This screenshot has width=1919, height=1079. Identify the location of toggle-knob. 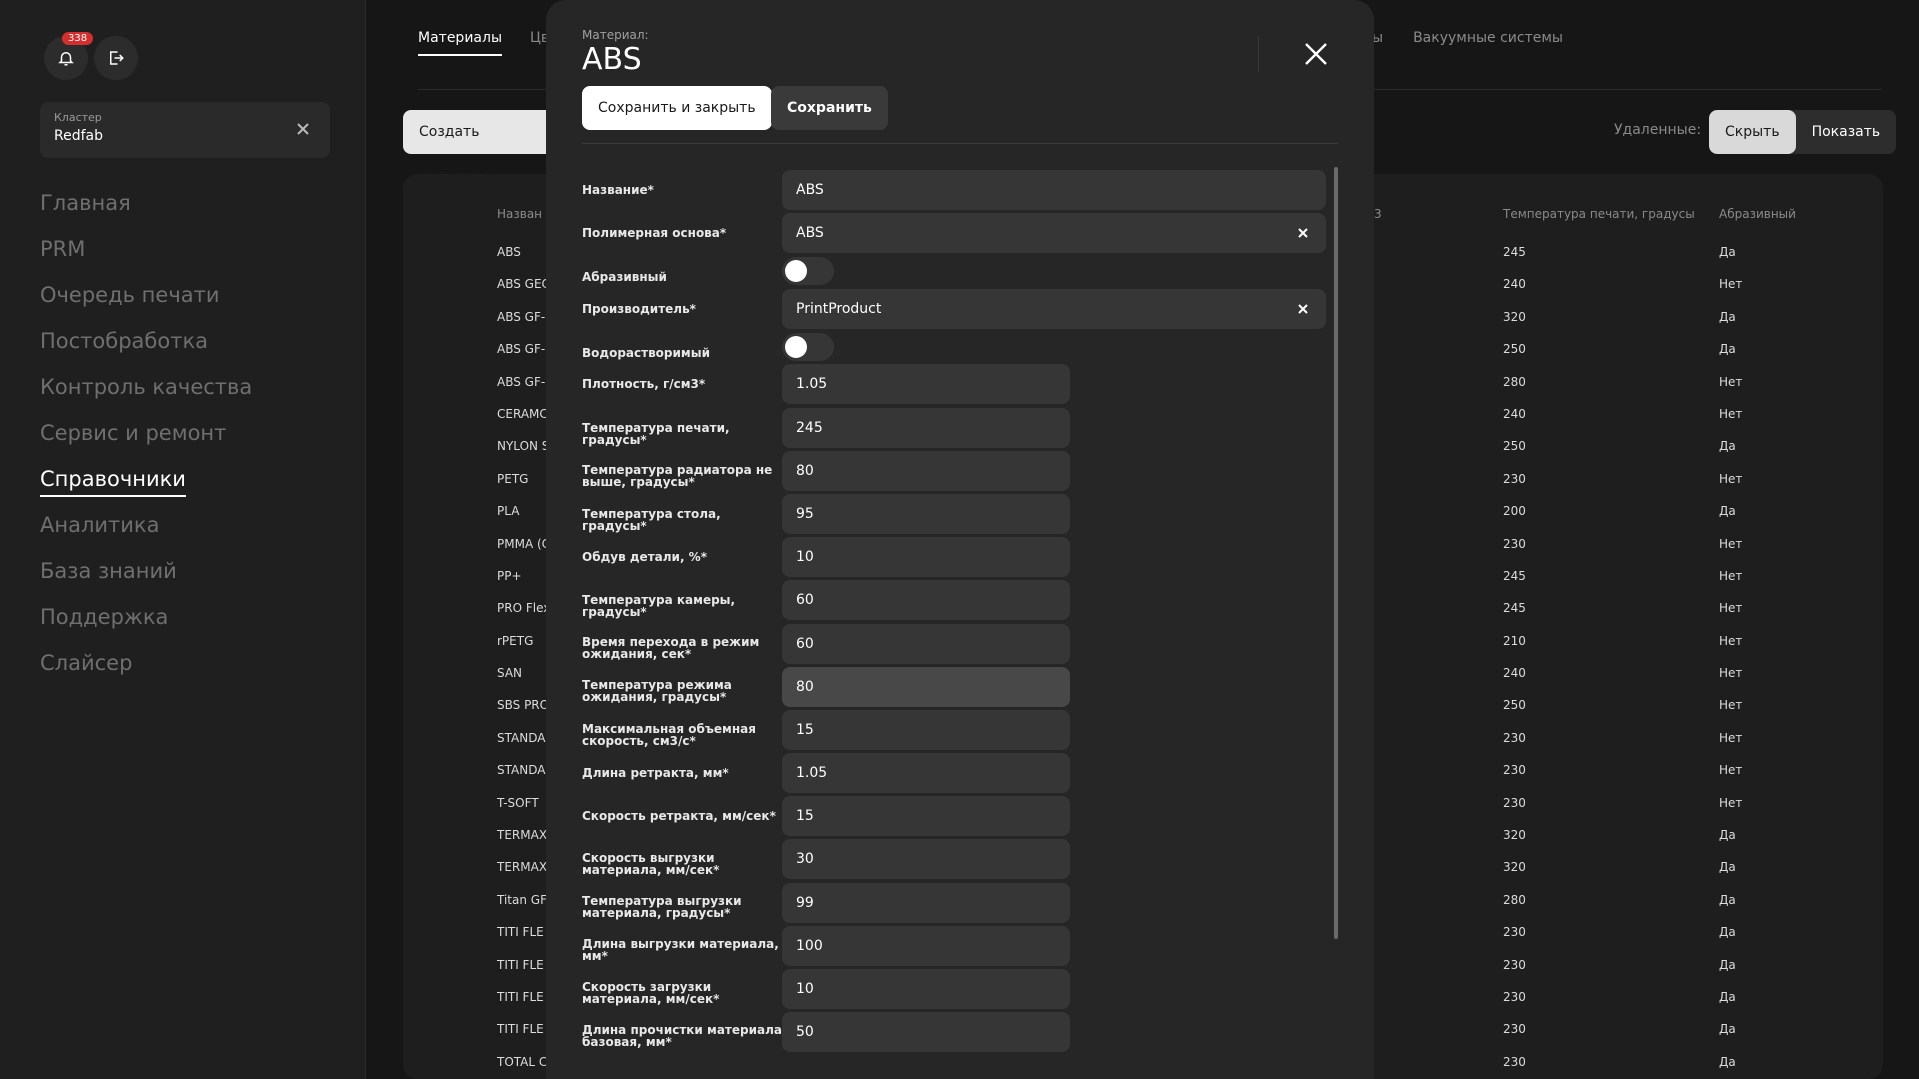
(796, 347).